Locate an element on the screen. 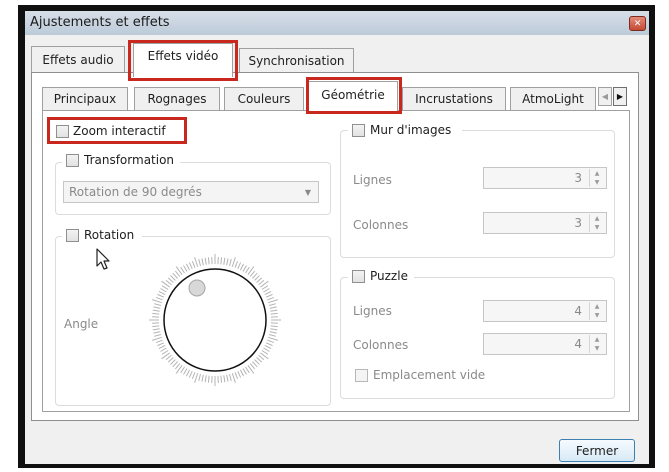  transformation-select: Rotation de 90 degrés ▼ is located at coordinates (191, 192).